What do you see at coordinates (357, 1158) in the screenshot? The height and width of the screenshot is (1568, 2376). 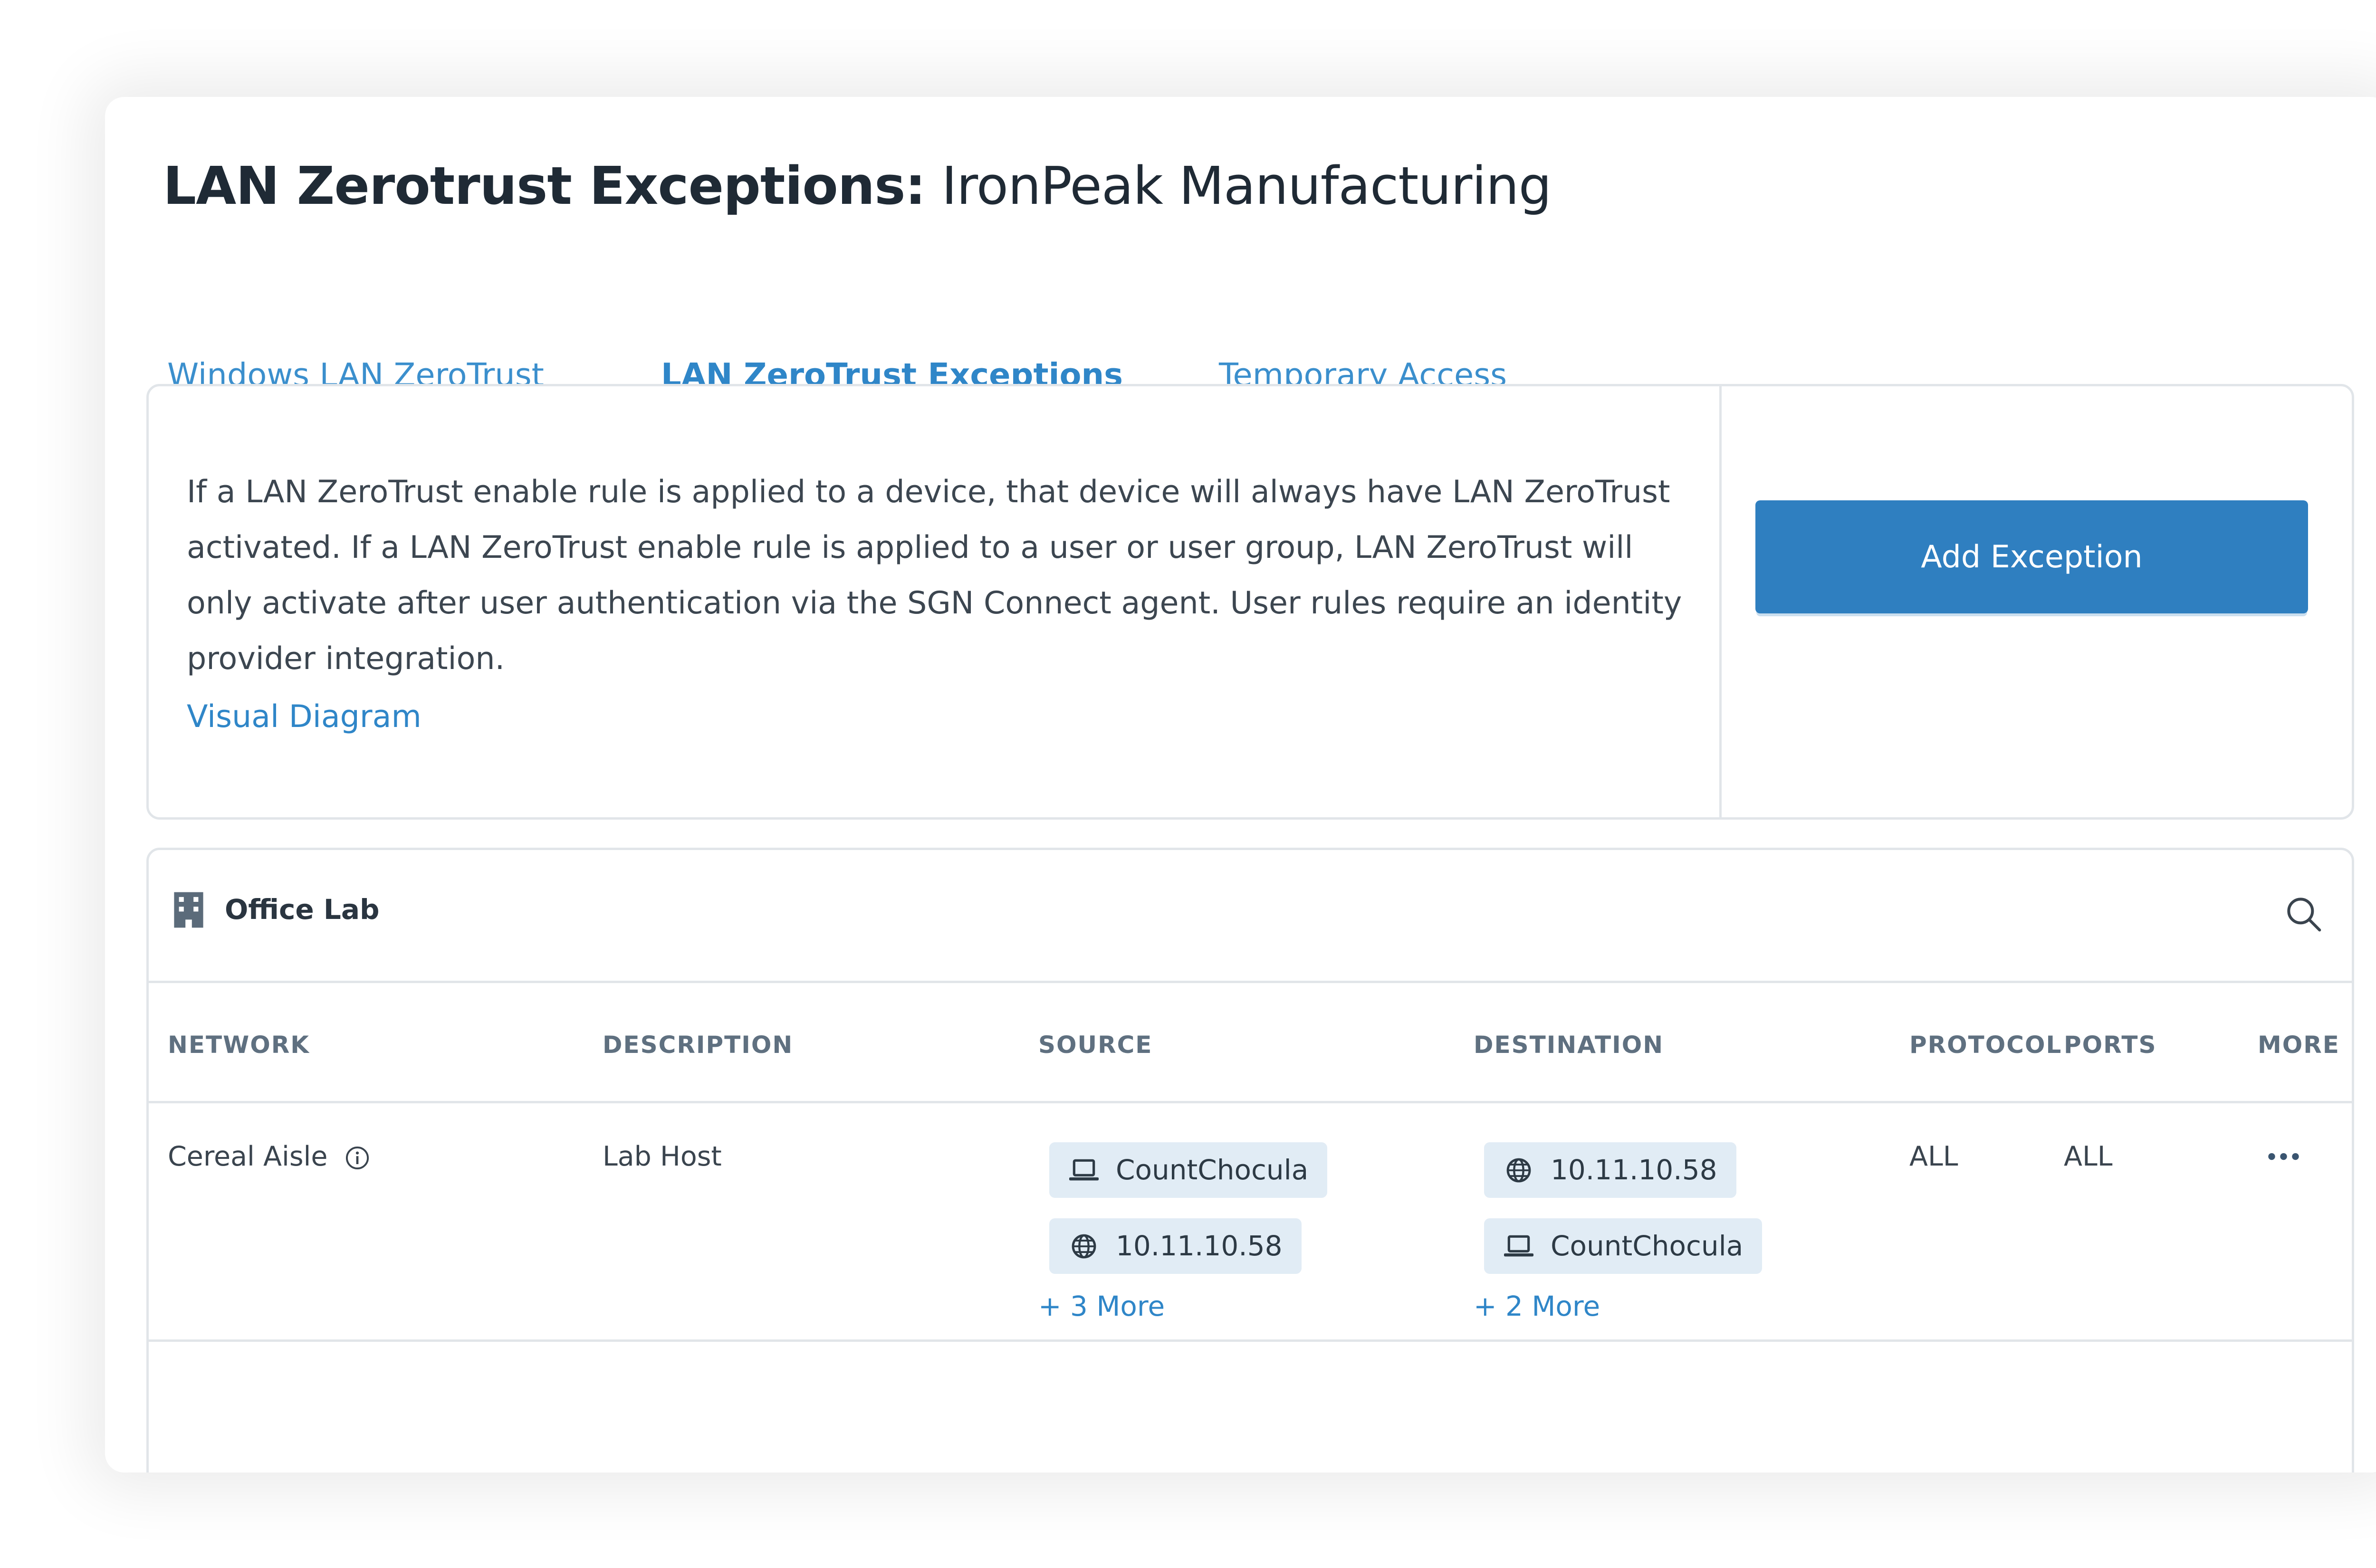 I see `info-icon` at bounding box center [357, 1158].